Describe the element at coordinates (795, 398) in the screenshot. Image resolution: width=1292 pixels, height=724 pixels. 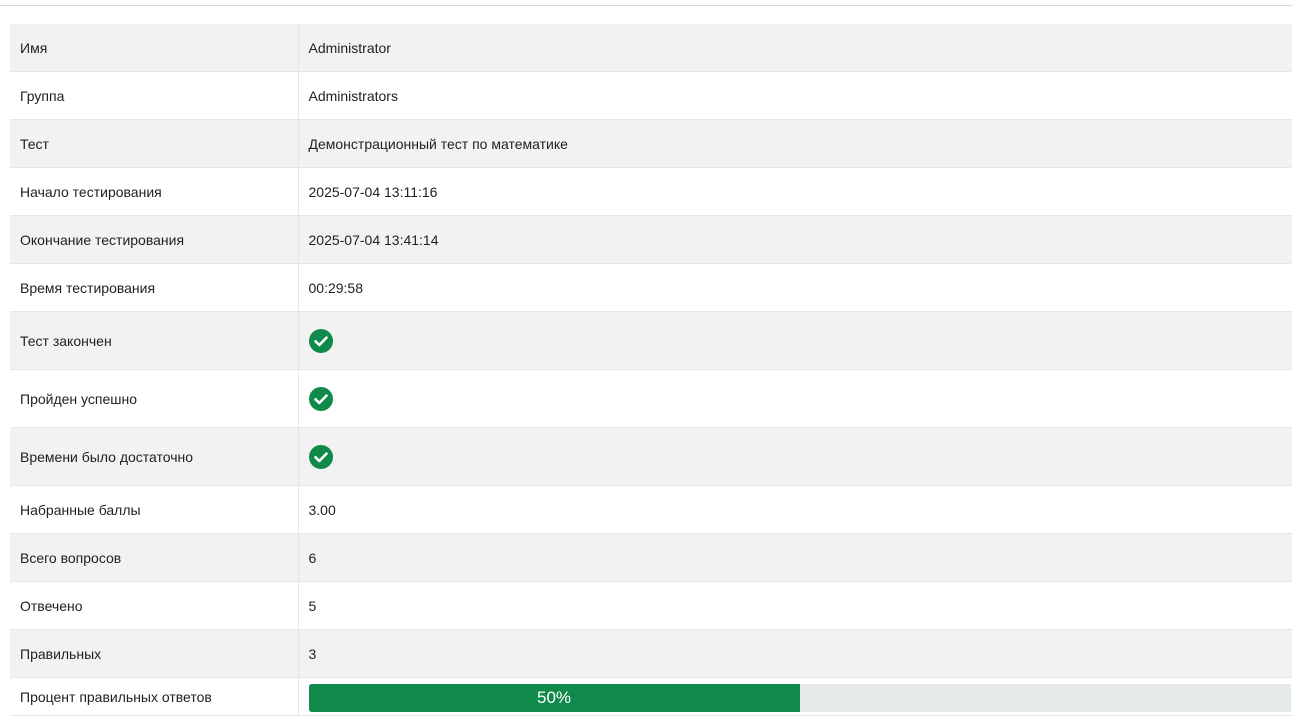
I see `passed-status` at that location.